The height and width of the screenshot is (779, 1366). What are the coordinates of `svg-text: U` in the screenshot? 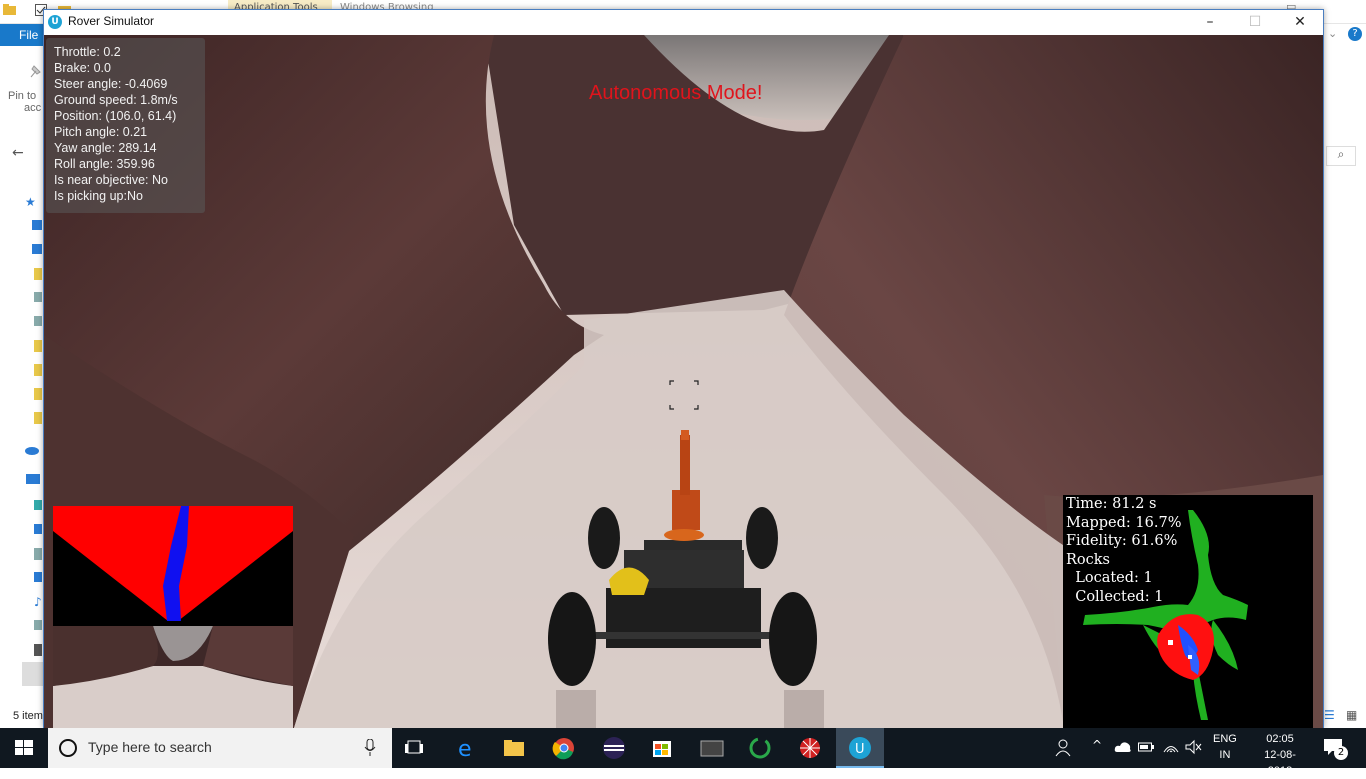 It's located at (860, 749).